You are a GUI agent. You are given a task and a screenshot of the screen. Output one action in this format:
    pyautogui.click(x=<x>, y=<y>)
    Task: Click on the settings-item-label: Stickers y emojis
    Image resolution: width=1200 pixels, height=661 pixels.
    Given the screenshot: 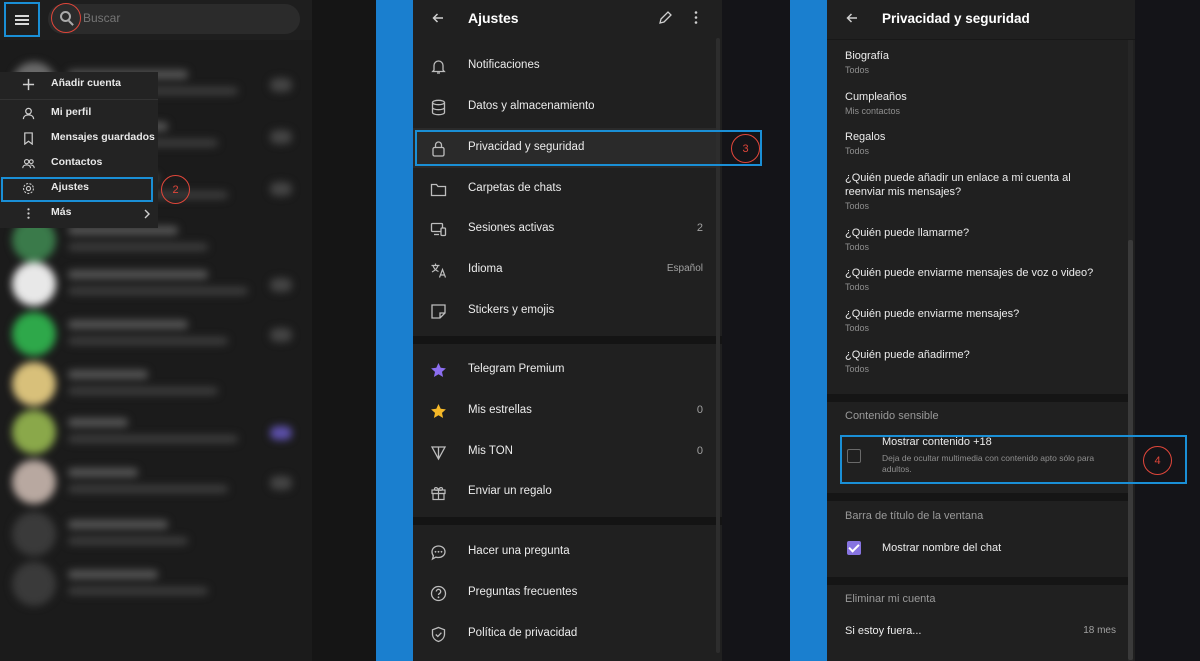 What is the action you would take?
    pyautogui.click(x=511, y=310)
    